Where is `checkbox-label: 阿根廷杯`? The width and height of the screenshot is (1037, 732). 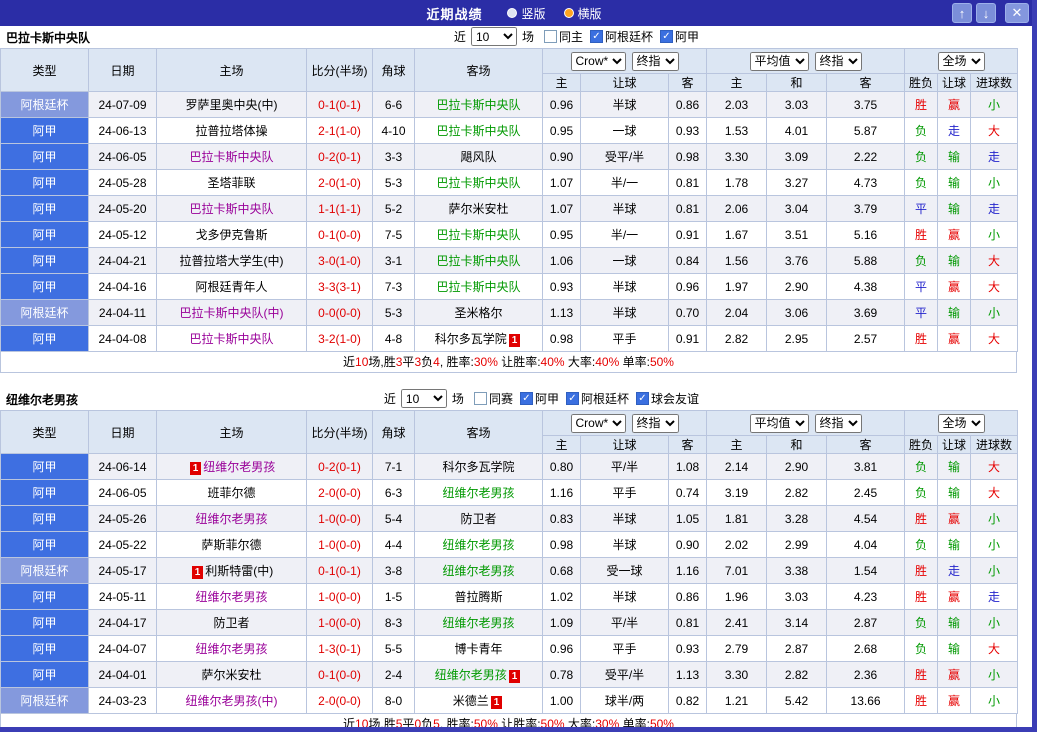
checkbox-label: 阿根廷杯 is located at coordinates (628, 37).